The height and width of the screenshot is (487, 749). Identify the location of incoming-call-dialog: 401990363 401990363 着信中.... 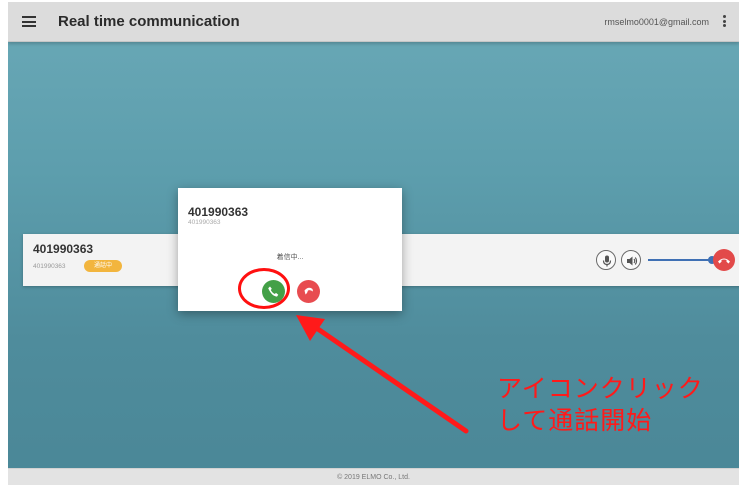
(290, 249).